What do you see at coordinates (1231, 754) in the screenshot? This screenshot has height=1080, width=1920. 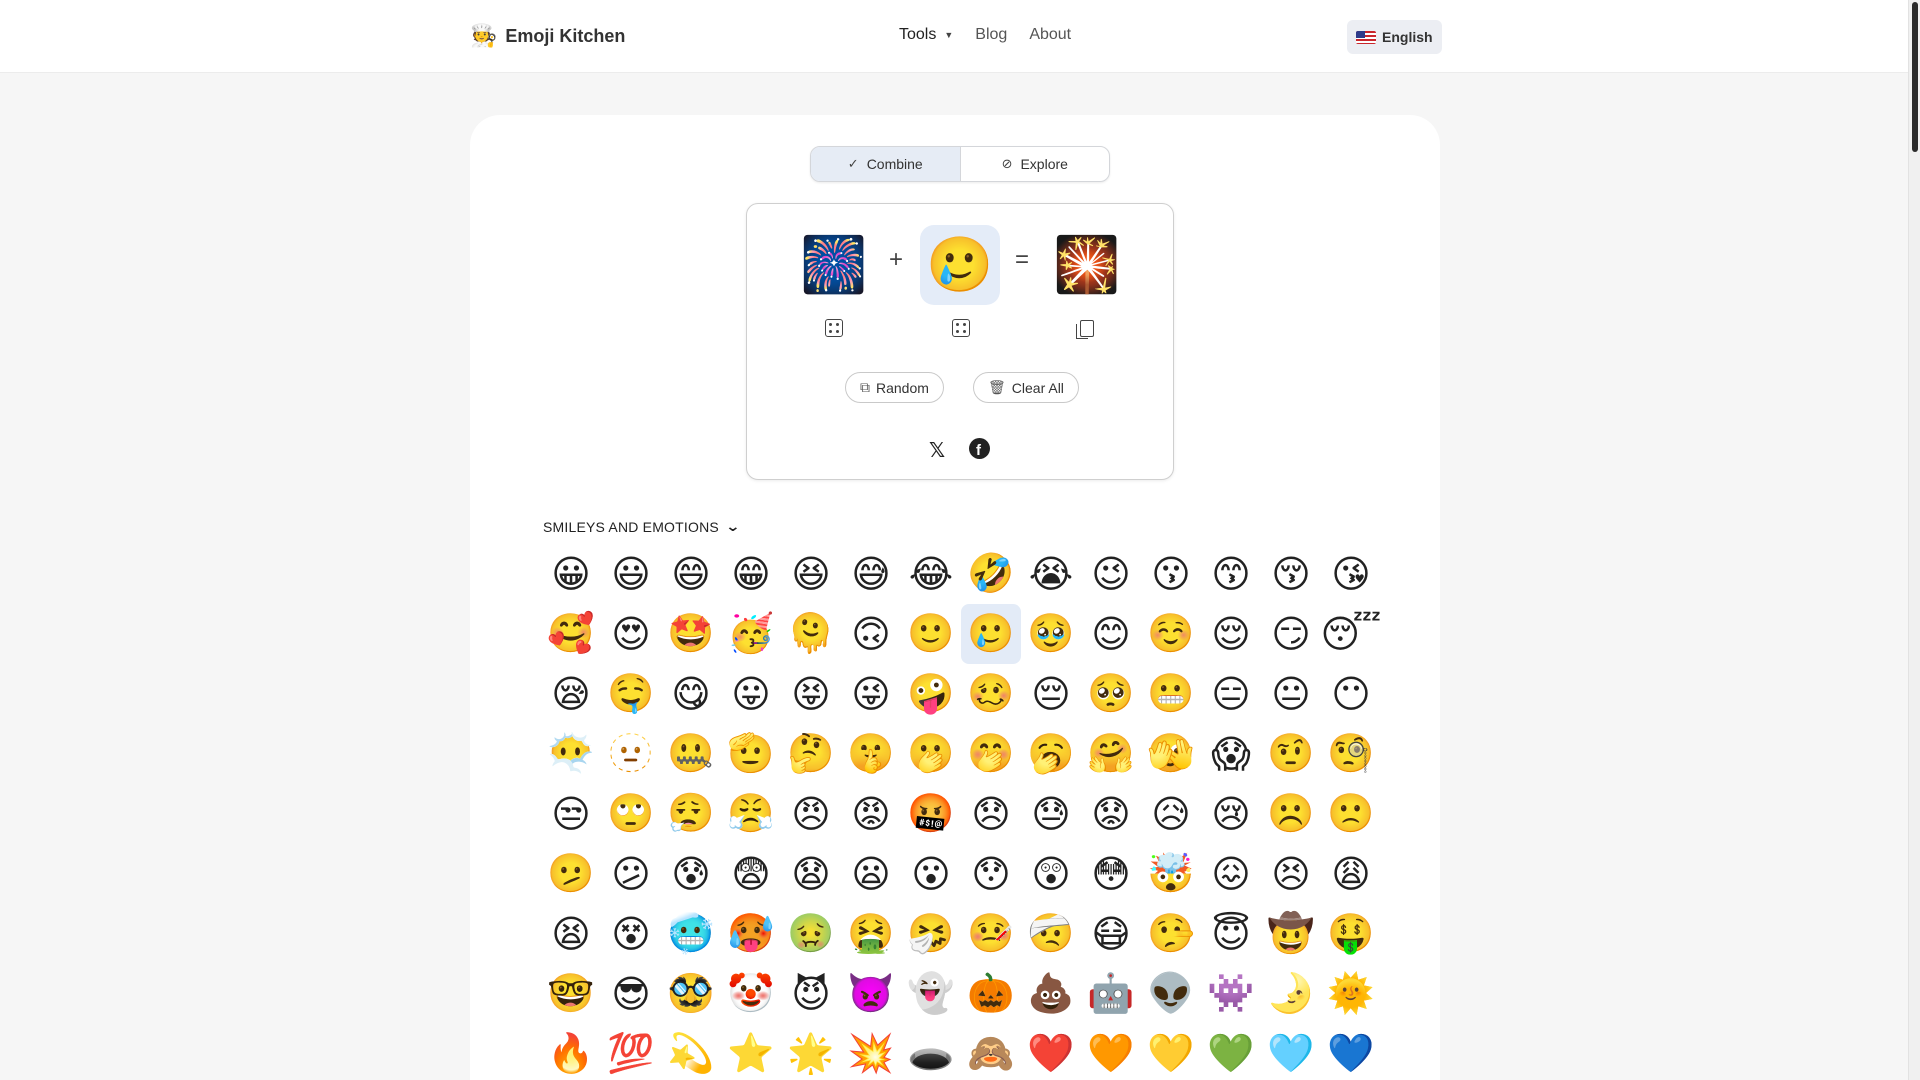 I see `emoji-cell: 😱` at bounding box center [1231, 754].